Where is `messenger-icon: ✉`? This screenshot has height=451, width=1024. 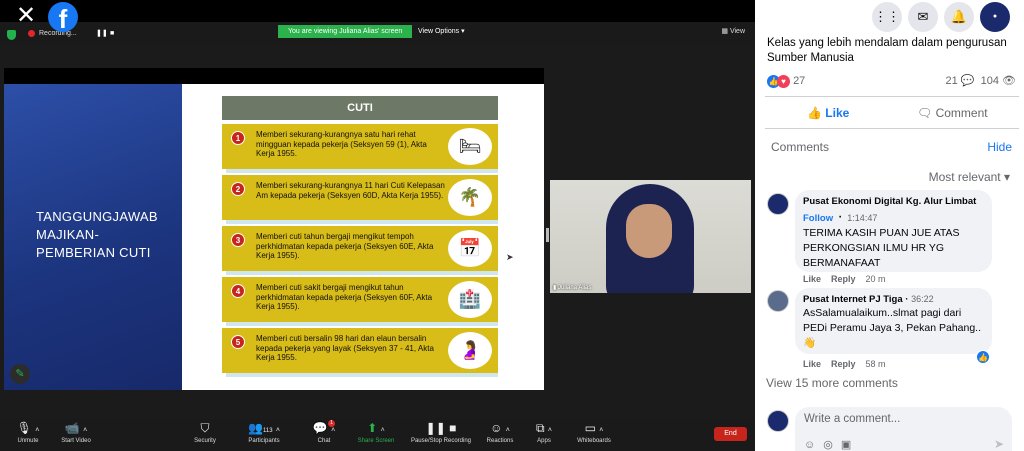 messenger-icon: ✉ is located at coordinates (923, 17).